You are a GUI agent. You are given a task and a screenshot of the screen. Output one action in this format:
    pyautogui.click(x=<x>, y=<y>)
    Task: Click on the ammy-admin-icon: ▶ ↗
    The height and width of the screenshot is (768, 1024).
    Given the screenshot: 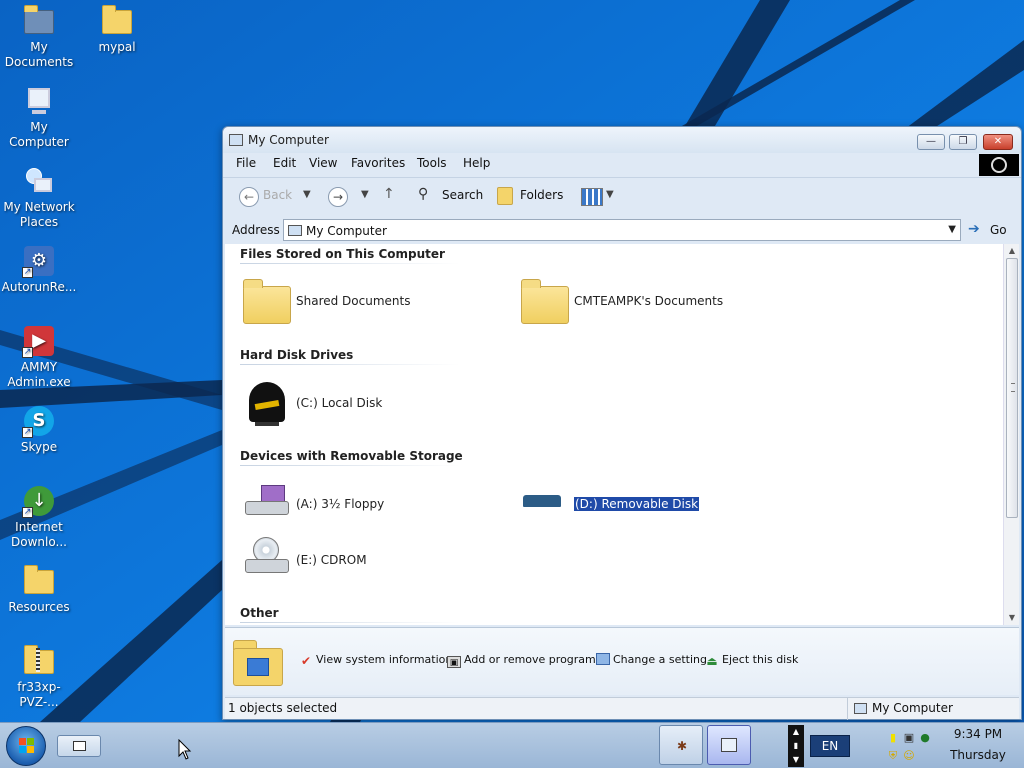 What is the action you would take?
    pyautogui.click(x=39, y=341)
    